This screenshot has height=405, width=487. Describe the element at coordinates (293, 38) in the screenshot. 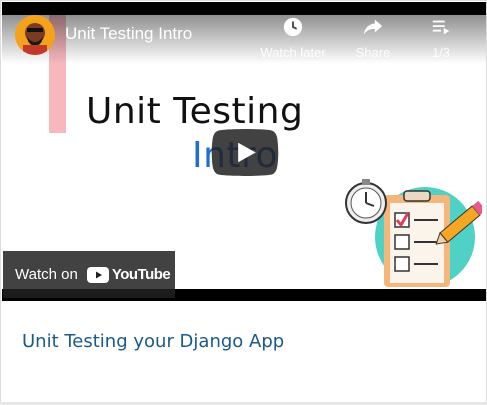

I see `watch-later-button: Watch later` at that location.